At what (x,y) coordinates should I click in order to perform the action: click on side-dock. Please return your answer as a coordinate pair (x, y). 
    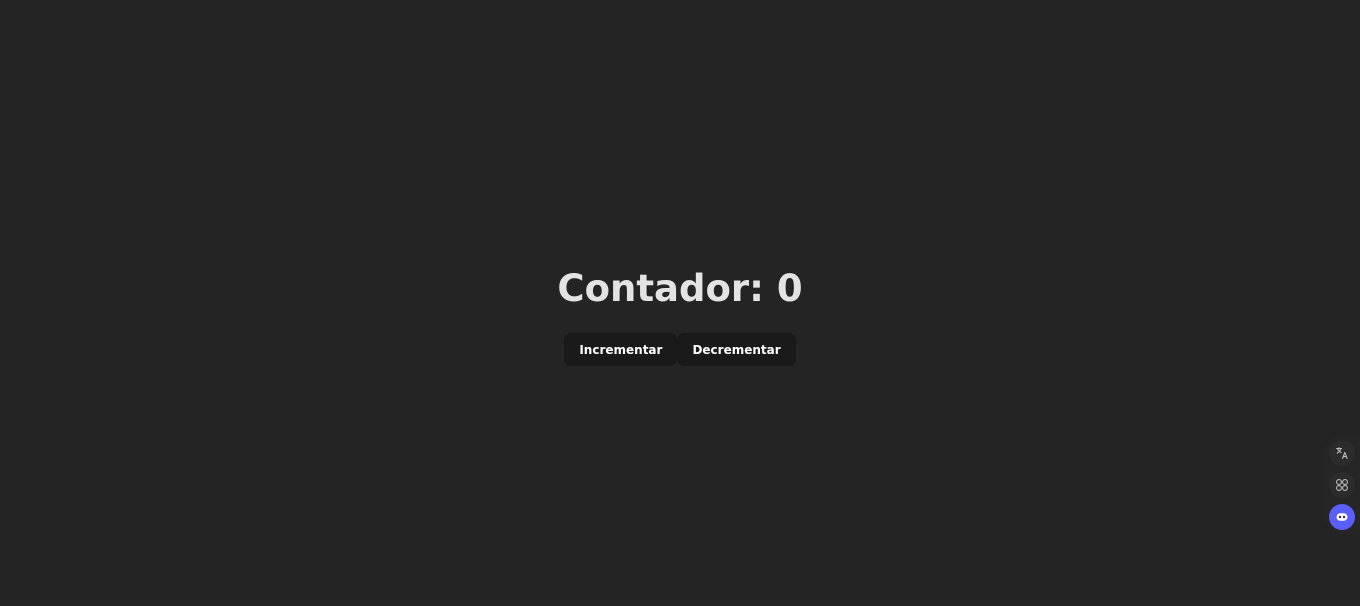
    Looking at the image, I should click on (1342, 485).